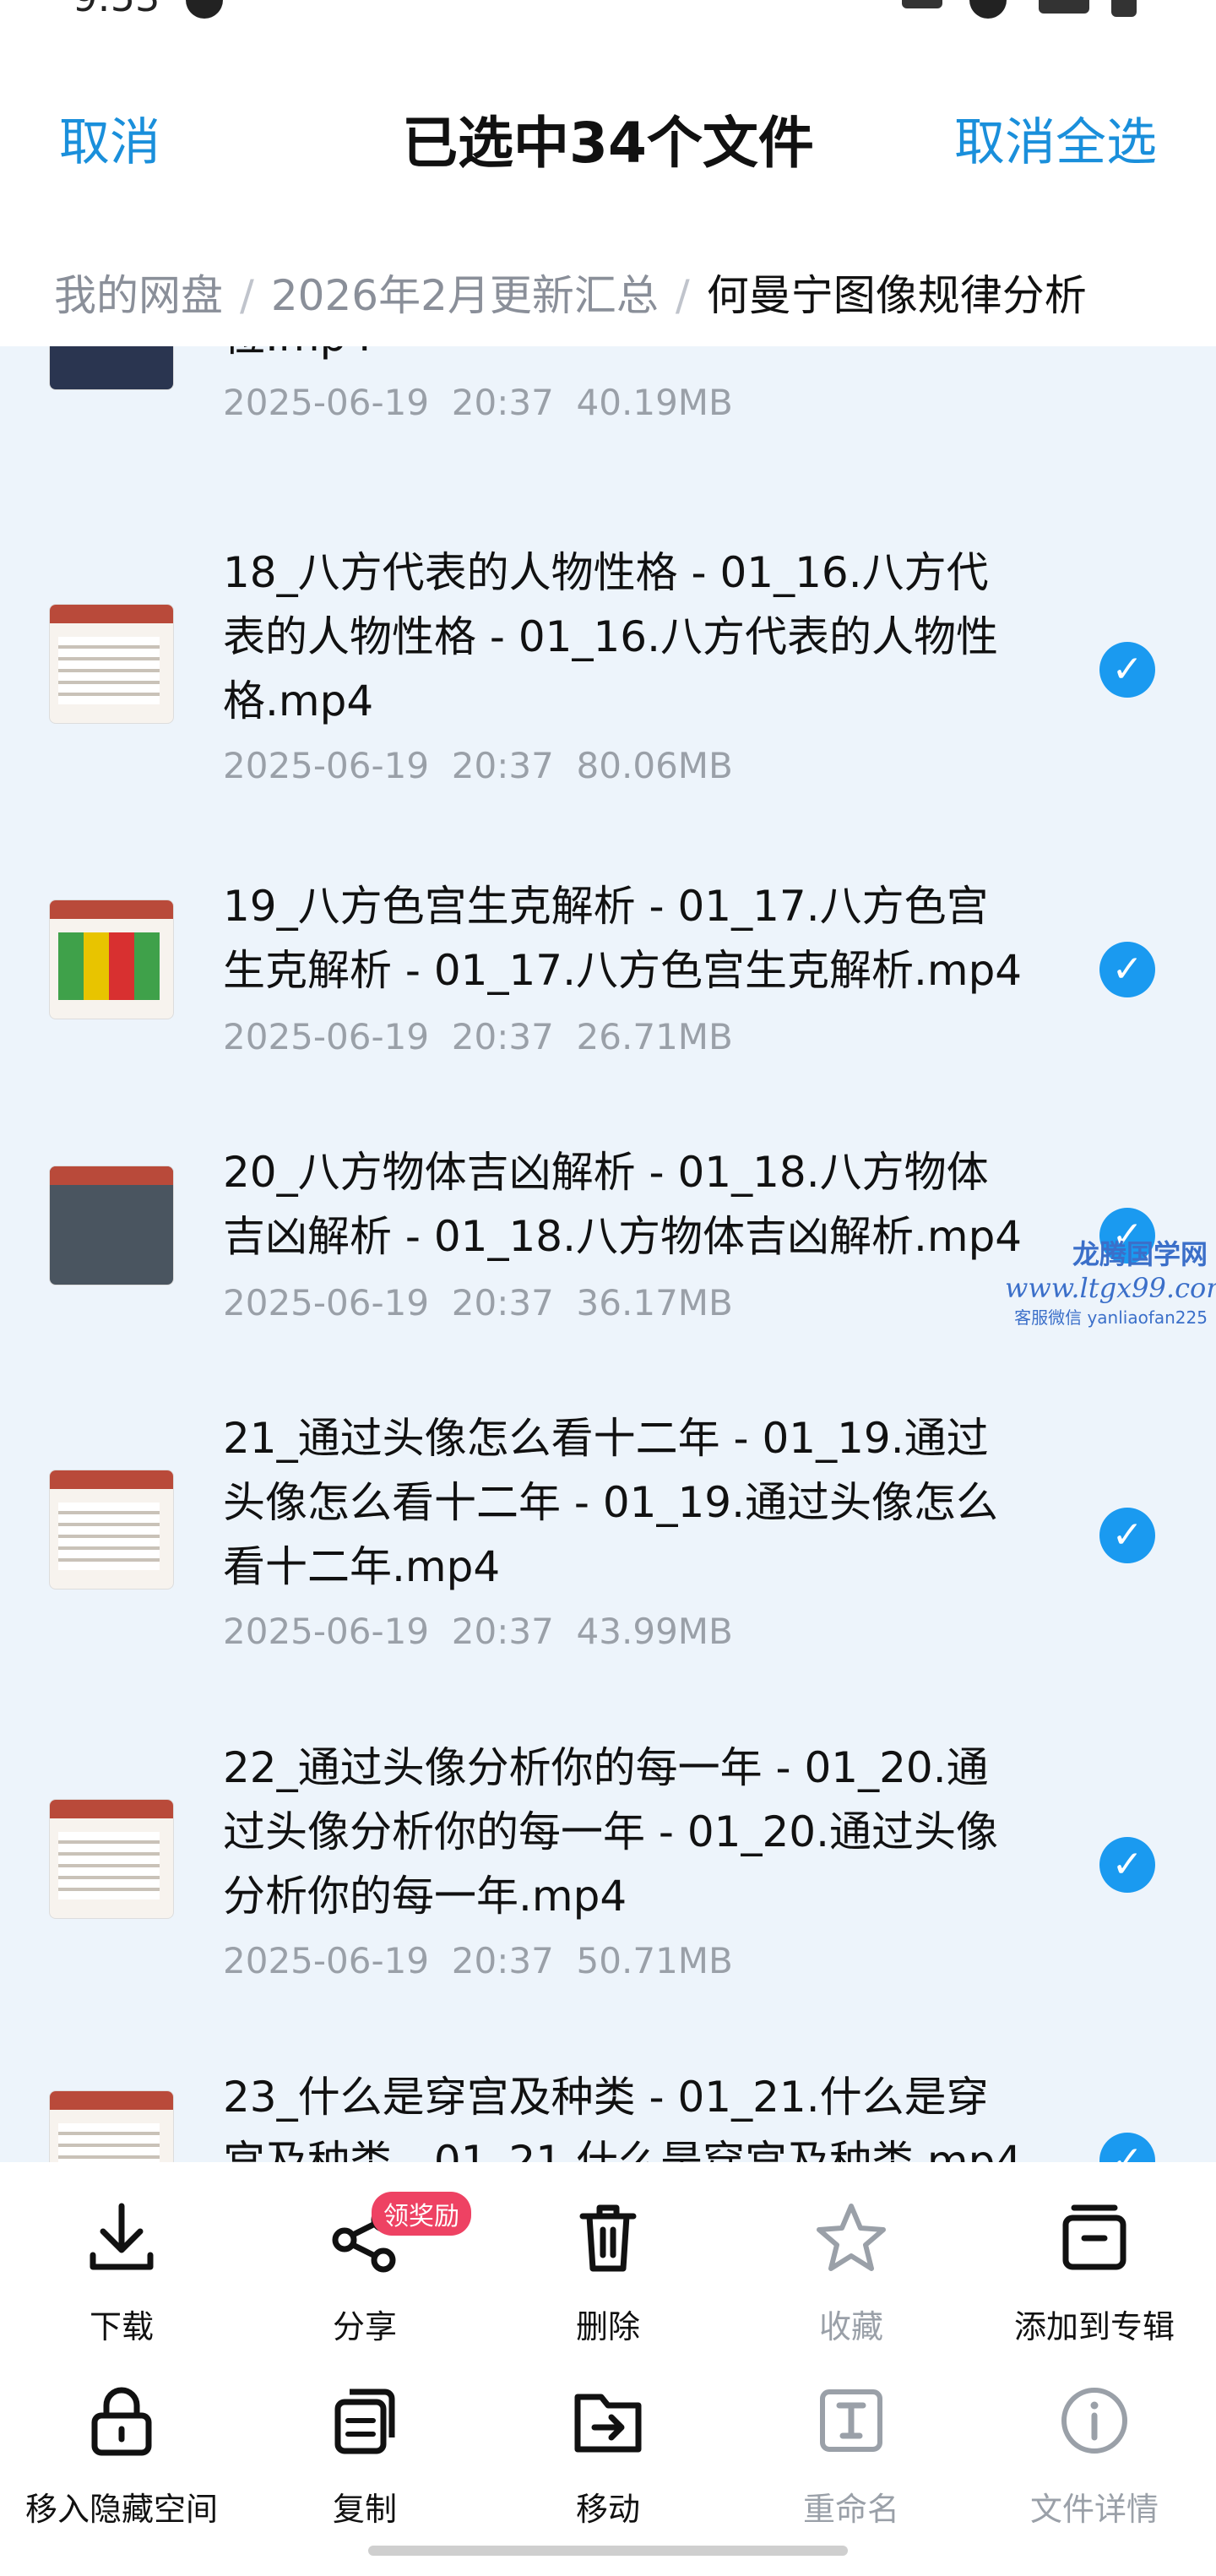  I want to click on file-details-label: 文件详情, so click(1094, 2509).